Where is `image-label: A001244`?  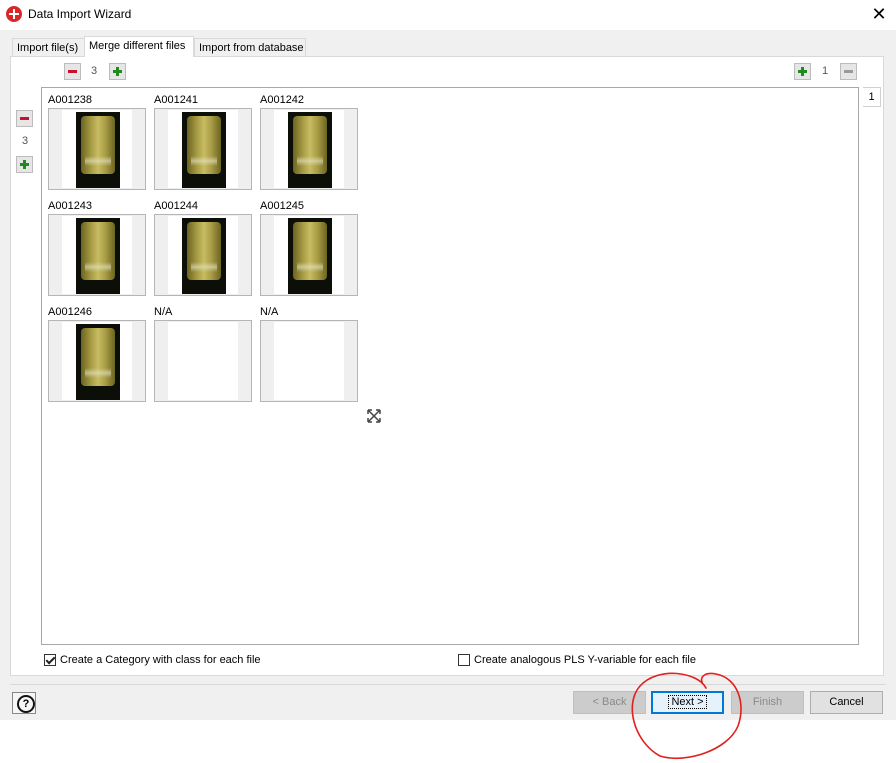 image-label: A001244 is located at coordinates (176, 206).